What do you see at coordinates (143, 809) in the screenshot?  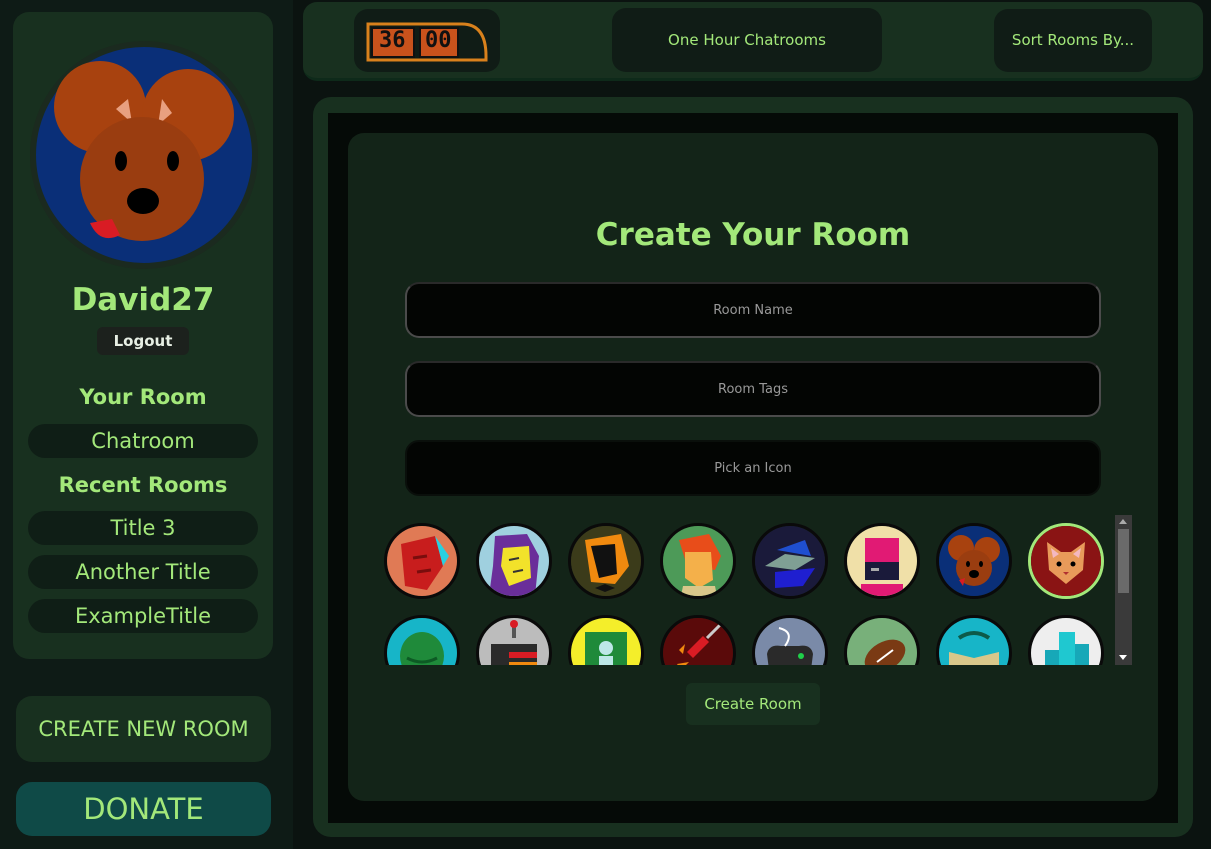 I see `donate-button: DONATE` at bounding box center [143, 809].